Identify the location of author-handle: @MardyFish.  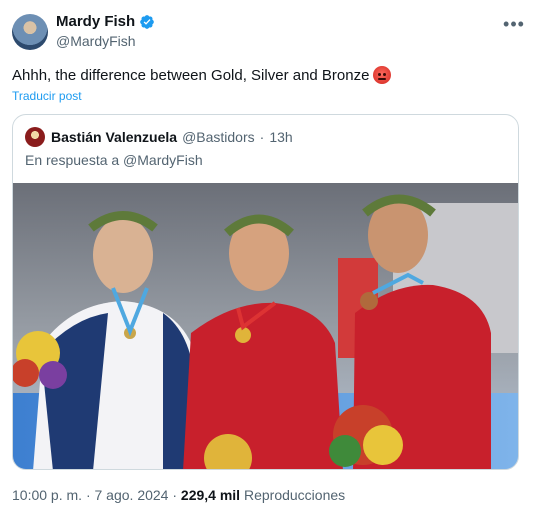
(96, 41).